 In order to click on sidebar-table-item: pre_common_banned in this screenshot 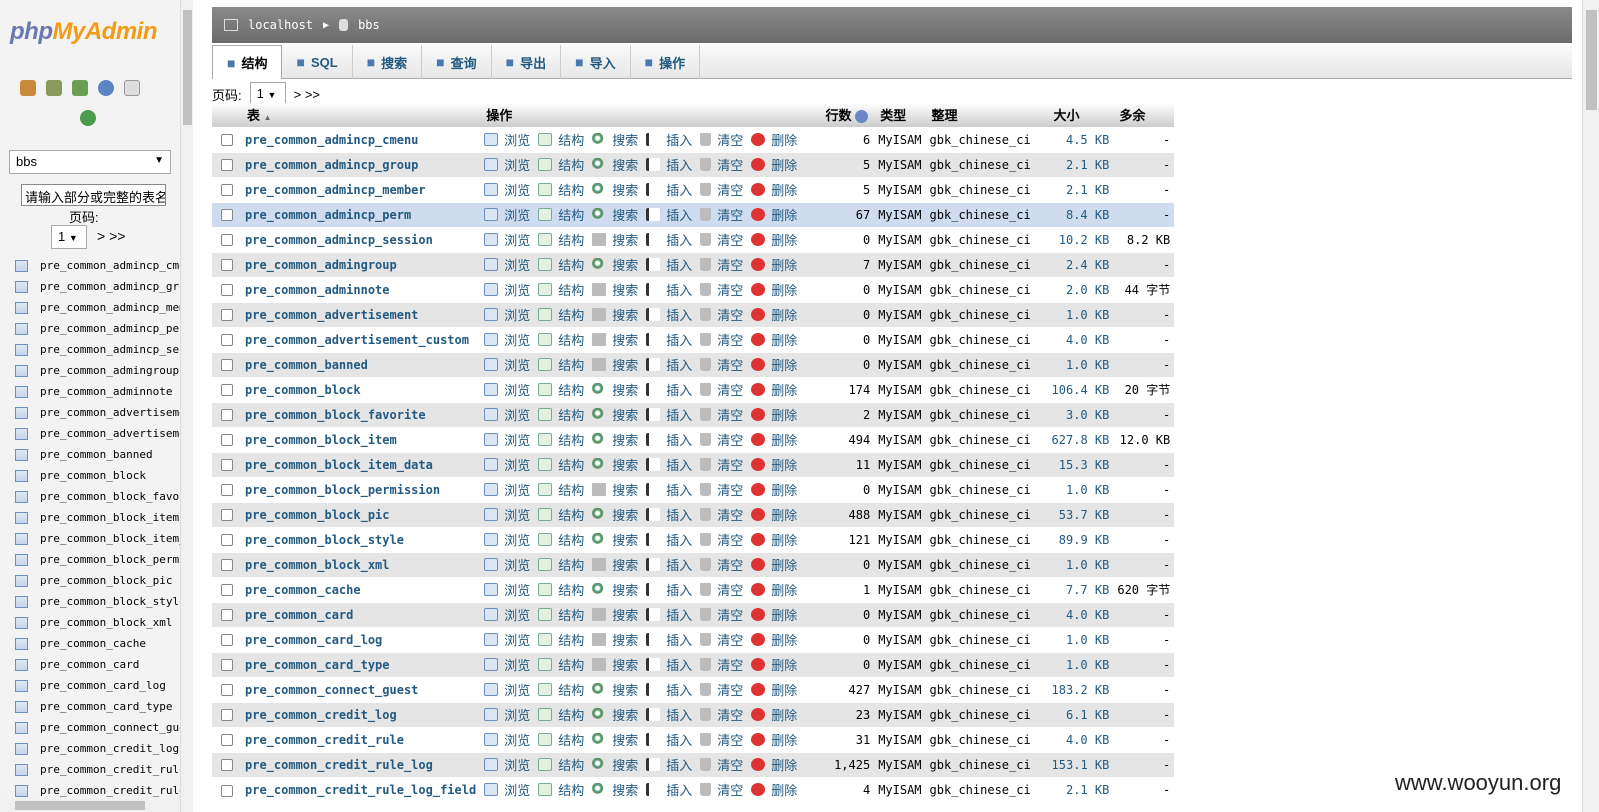, I will do `click(91, 454)`.